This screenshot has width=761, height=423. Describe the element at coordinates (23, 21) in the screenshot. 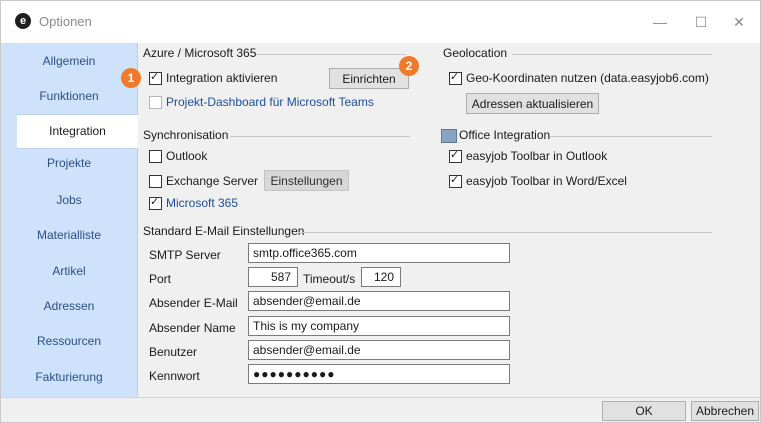

I see `app-logo-icon: e` at that location.